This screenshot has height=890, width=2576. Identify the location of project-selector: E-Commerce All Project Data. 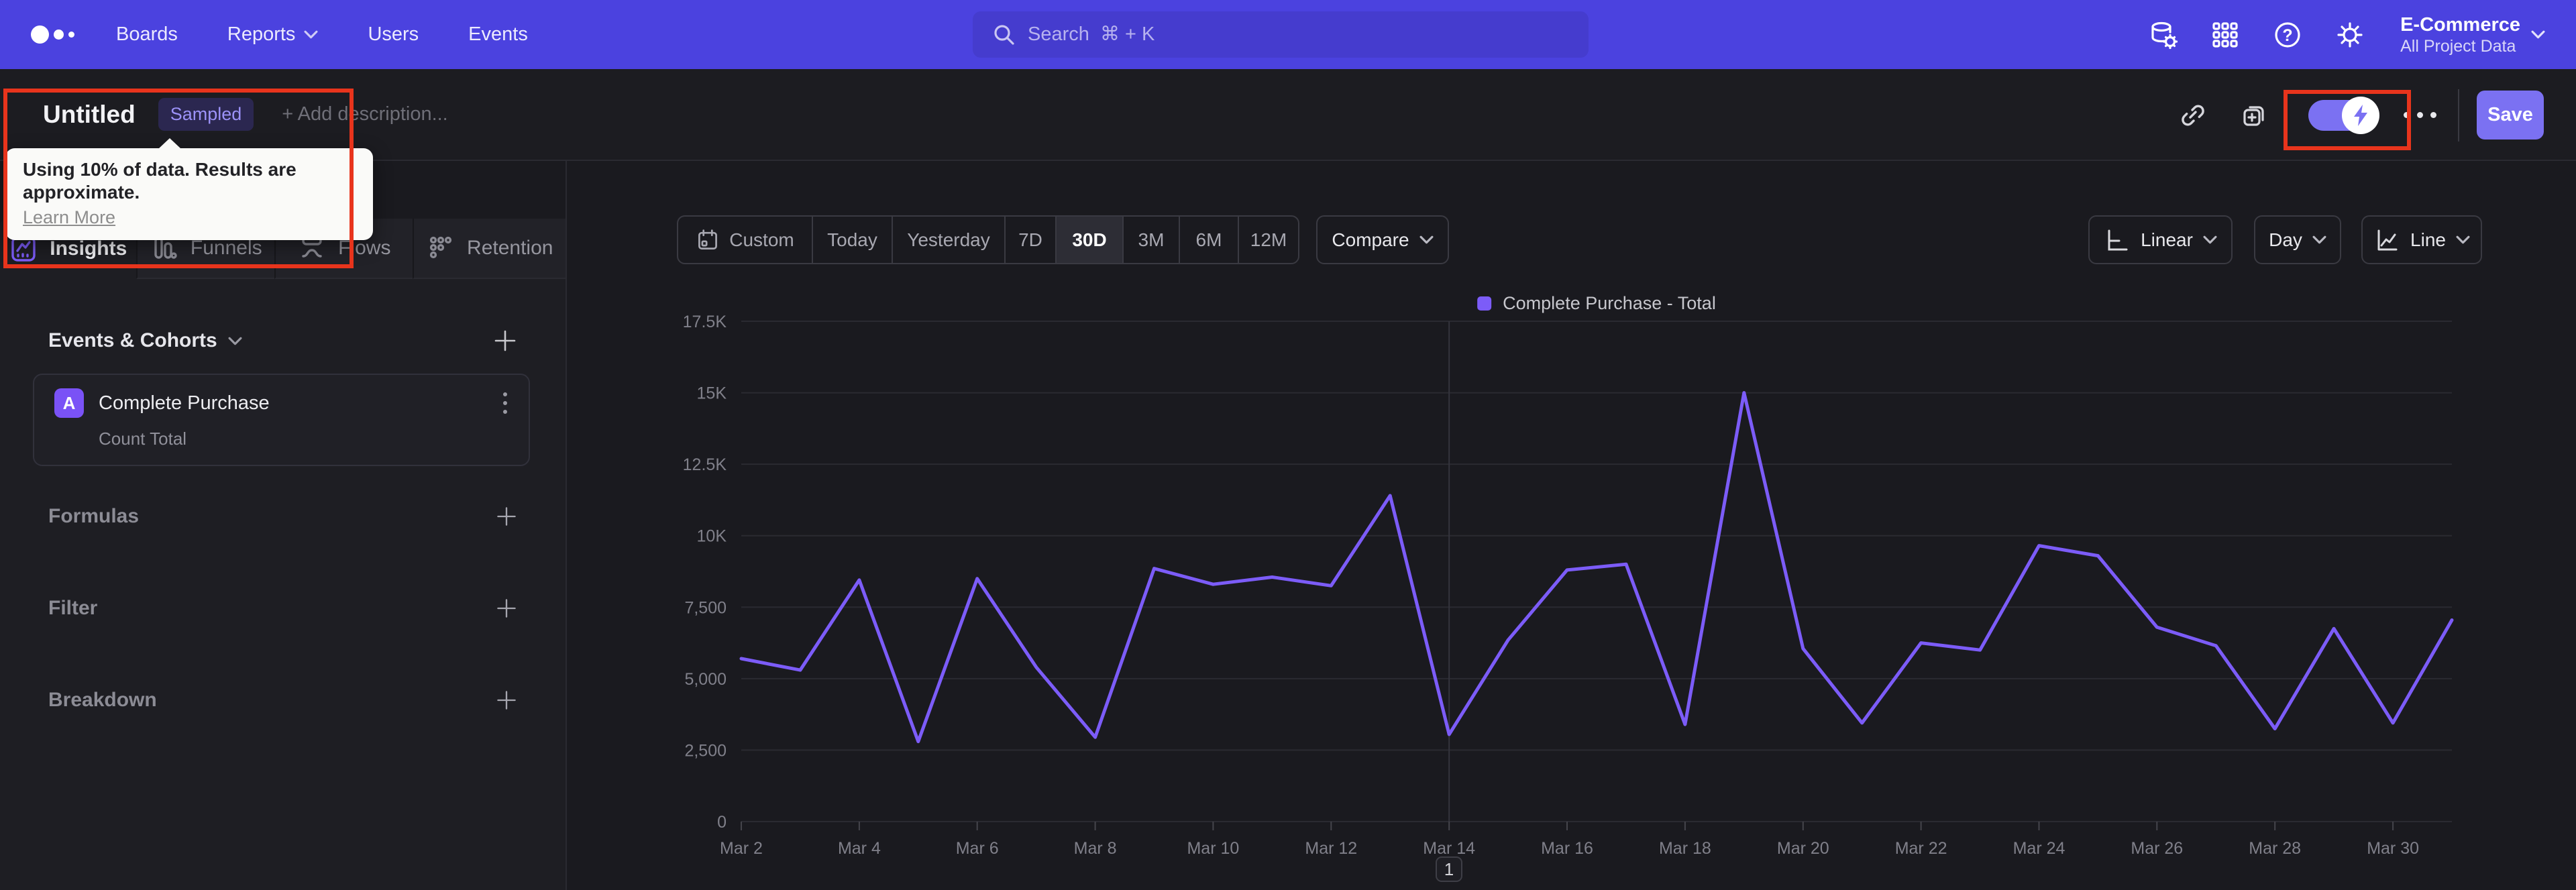
(2472, 34).